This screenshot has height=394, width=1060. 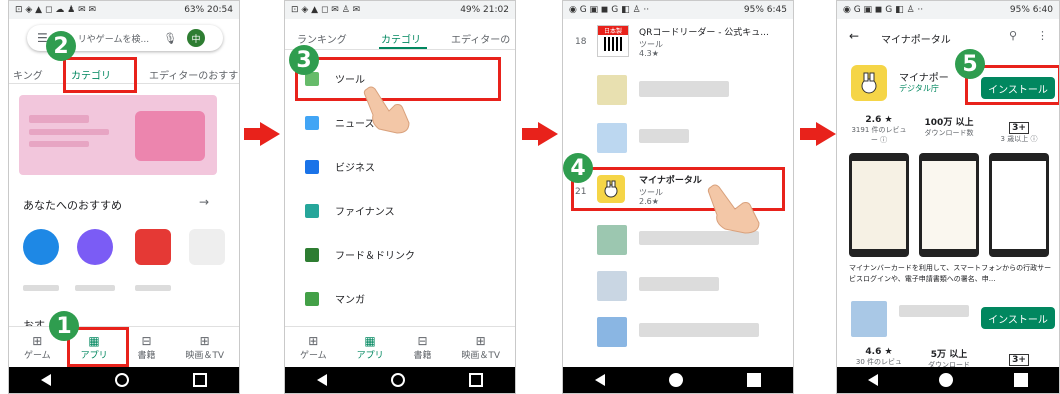 I want to click on banner-text-blur, so click(x=59, y=144).